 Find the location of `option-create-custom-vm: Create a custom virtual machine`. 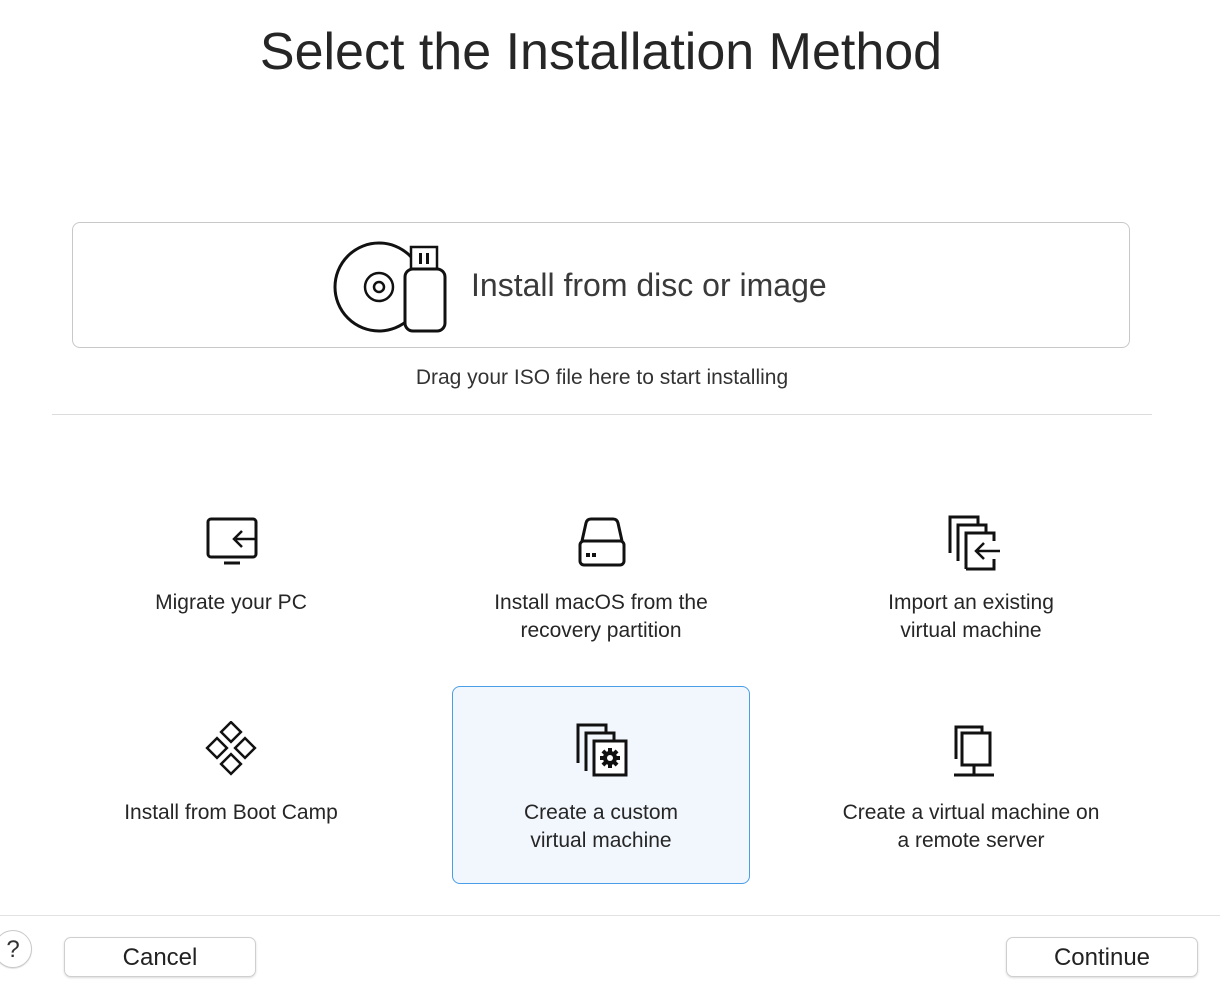

option-create-custom-vm: Create a custom virtual machine is located at coordinates (601, 785).